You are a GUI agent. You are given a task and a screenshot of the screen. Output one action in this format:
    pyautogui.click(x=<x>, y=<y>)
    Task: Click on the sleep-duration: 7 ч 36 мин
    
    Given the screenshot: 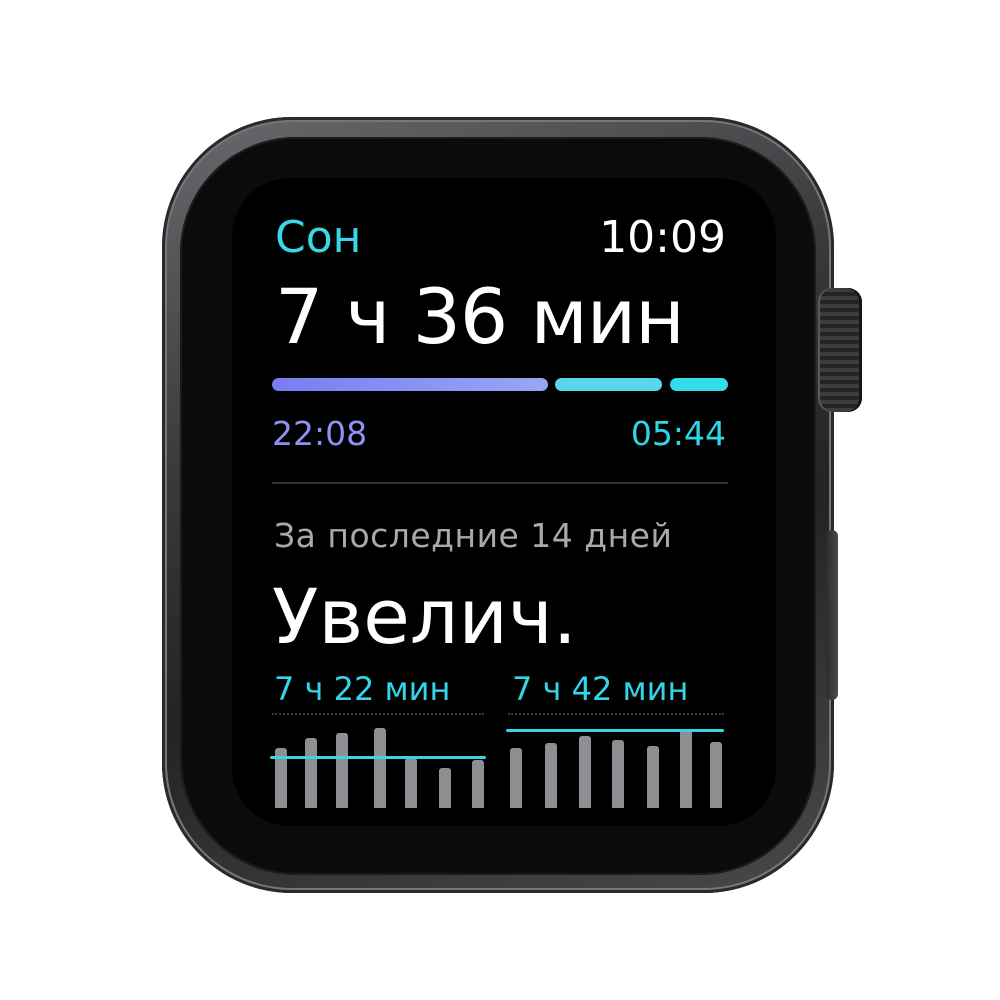 What is the action you would take?
    pyautogui.click(x=480, y=316)
    